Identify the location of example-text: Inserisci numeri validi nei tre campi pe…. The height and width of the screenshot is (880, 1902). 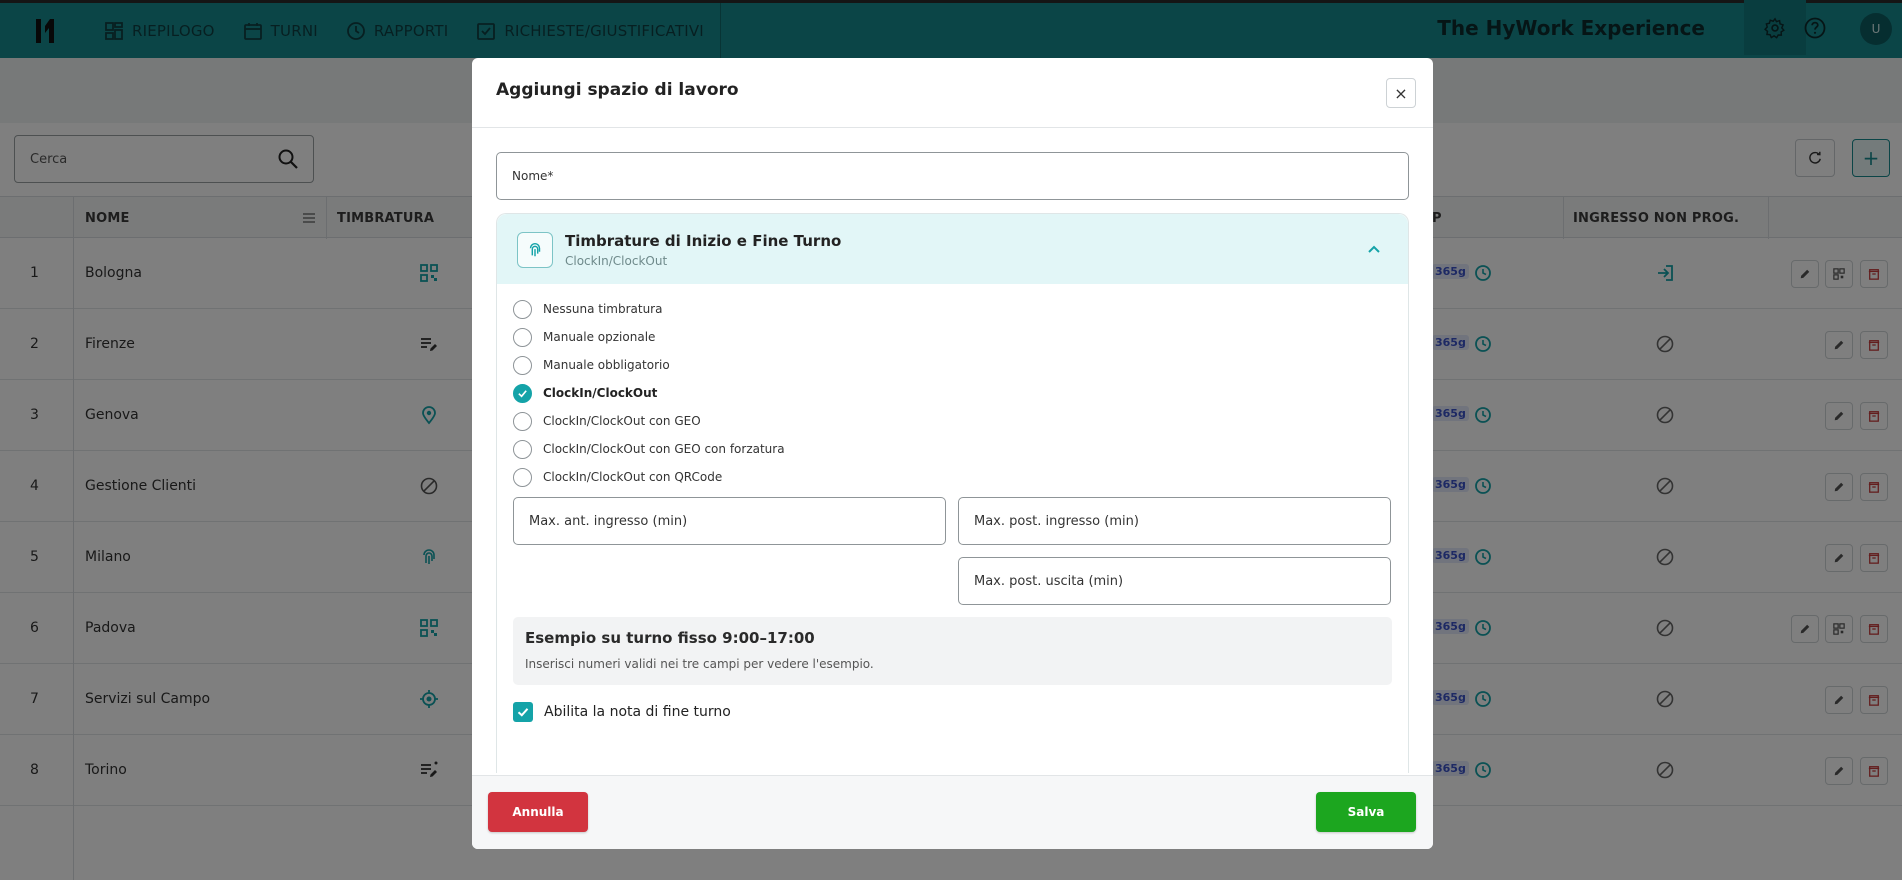
(699, 664).